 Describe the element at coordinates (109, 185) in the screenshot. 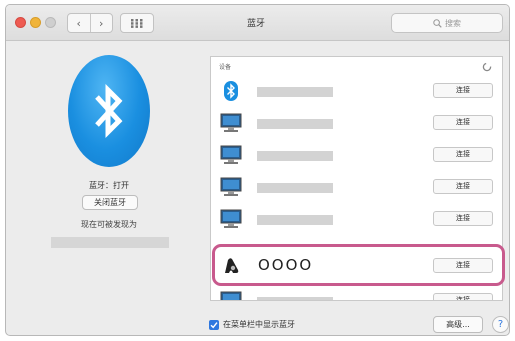

I see `bluetooth-status: 蓝牙：打开` at that location.